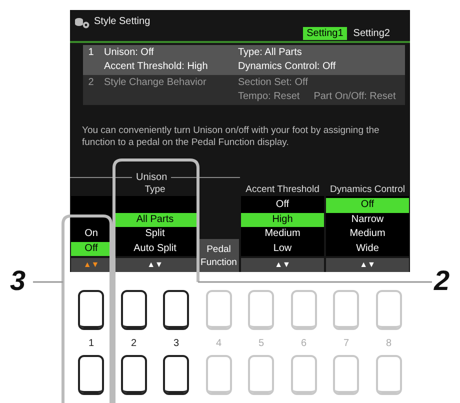 The width and height of the screenshot is (460, 403). Describe the element at coordinates (231, 137) in the screenshot. I see `info-message: You can conveniently turn Unison on/off with your foot by assigning the function to a pedal on the Pedal Function display.` at that location.